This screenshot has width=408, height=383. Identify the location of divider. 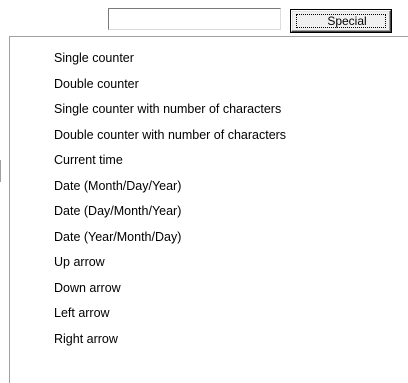
(0, 171).